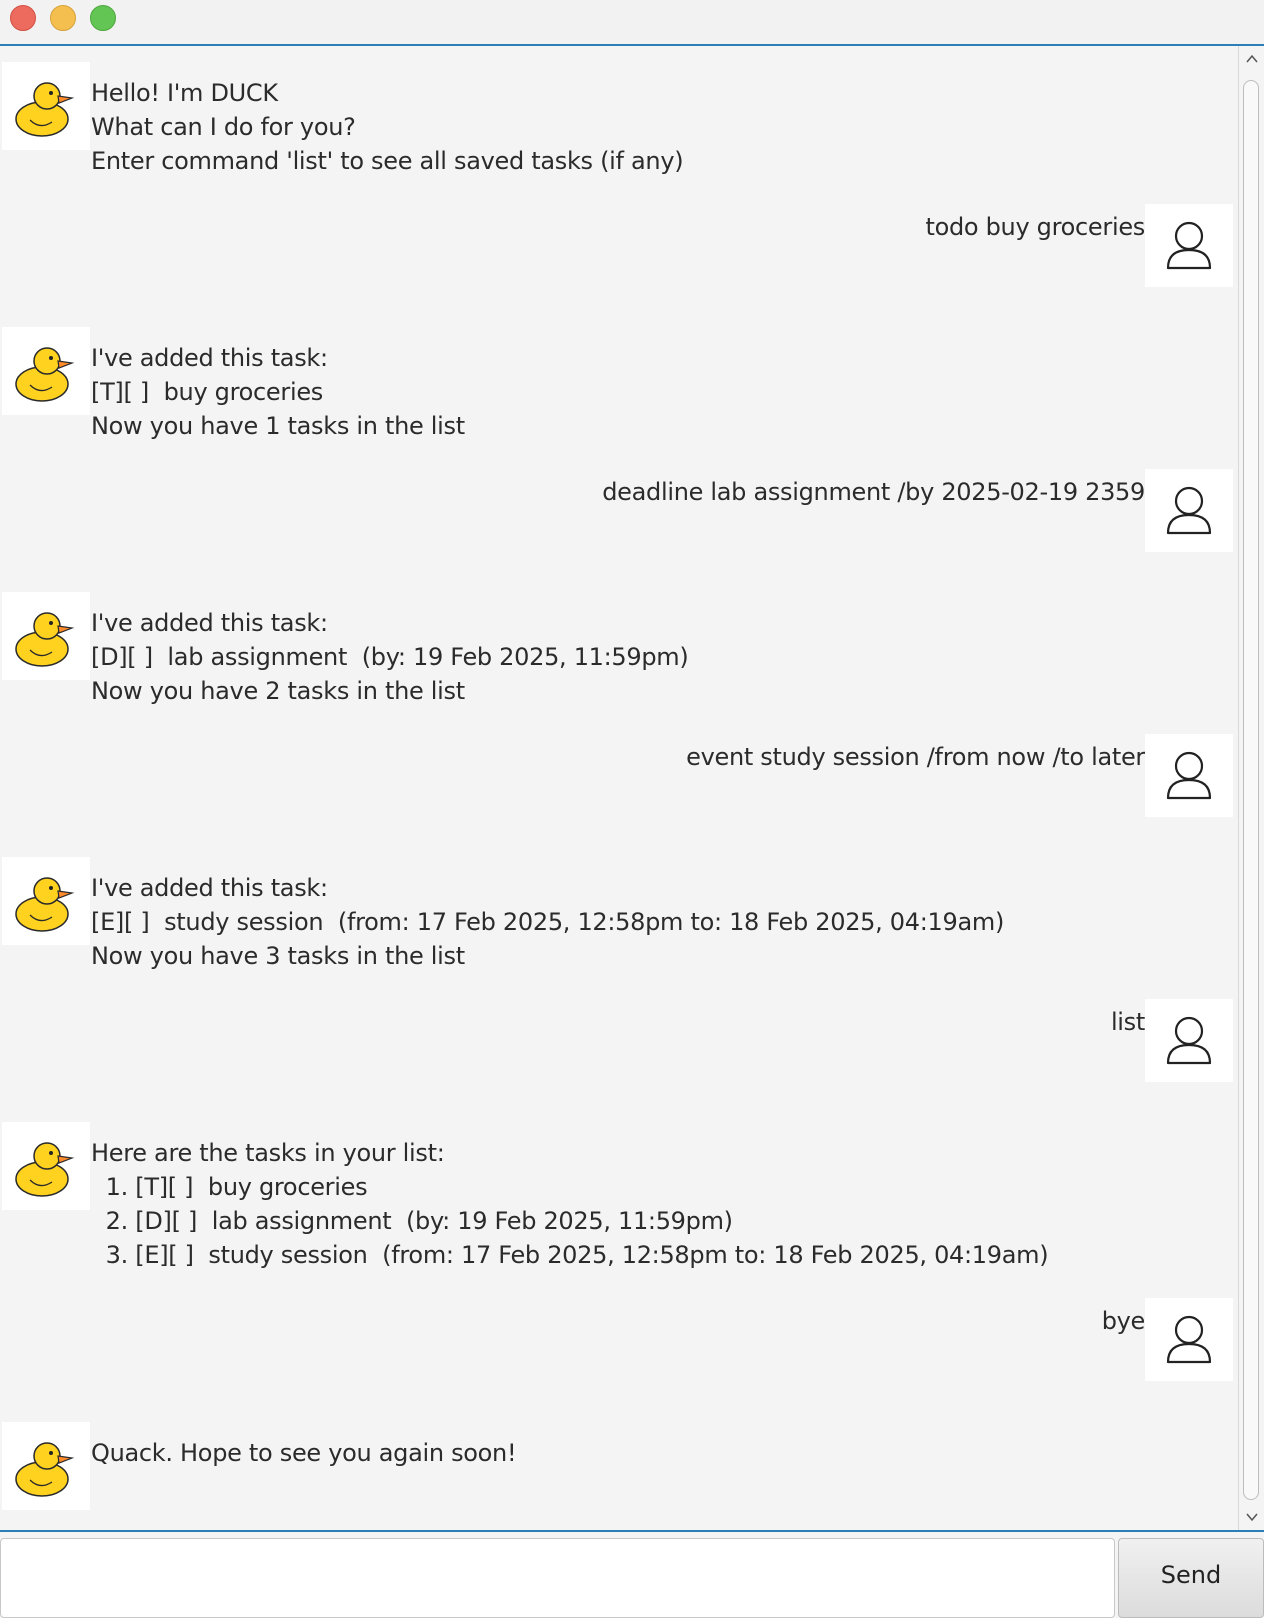 This screenshot has height=1618, width=1264. I want to click on user-message-text: todo buy groceries, so click(1035, 227).